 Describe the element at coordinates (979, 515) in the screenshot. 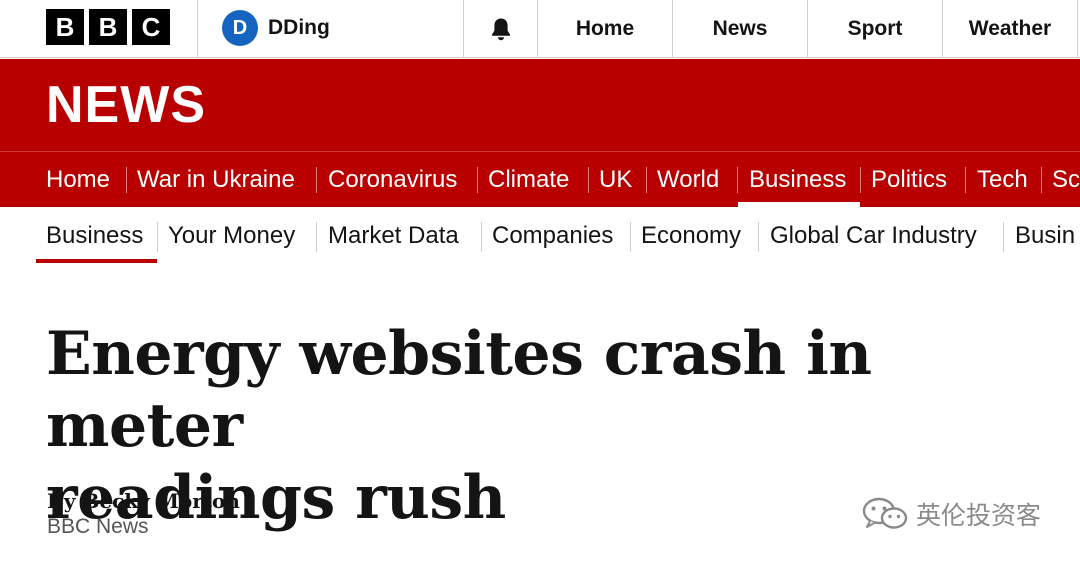

I see `watermark-text: 英伦投资客` at that location.